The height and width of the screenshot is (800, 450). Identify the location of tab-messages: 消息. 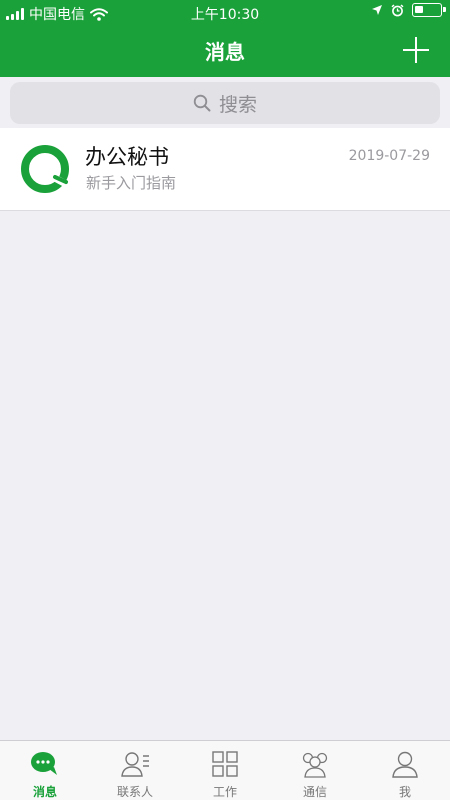
(45, 770).